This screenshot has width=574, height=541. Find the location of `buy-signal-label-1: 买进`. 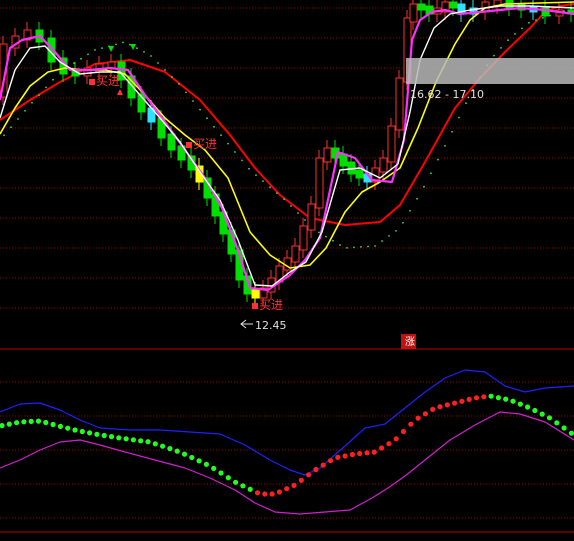

buy-signal-label-1: 买进 is located at coordinates (205, 144).